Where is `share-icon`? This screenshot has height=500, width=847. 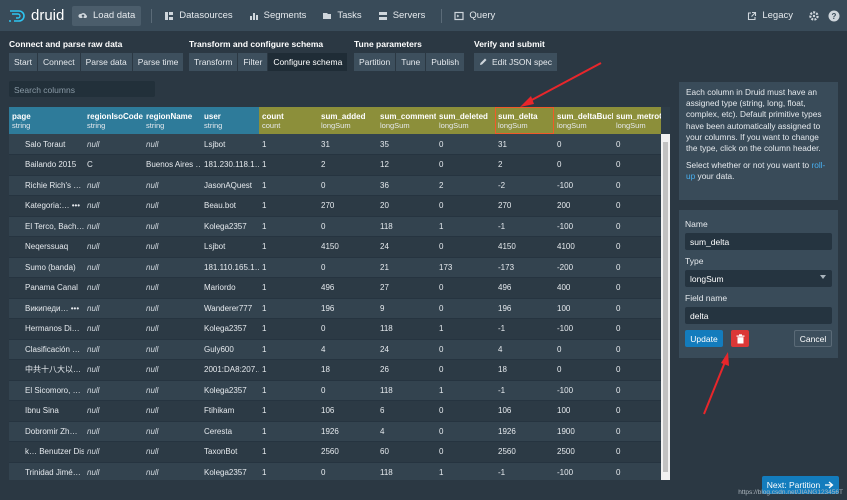
share-icon is located at coordinates (752, 16).